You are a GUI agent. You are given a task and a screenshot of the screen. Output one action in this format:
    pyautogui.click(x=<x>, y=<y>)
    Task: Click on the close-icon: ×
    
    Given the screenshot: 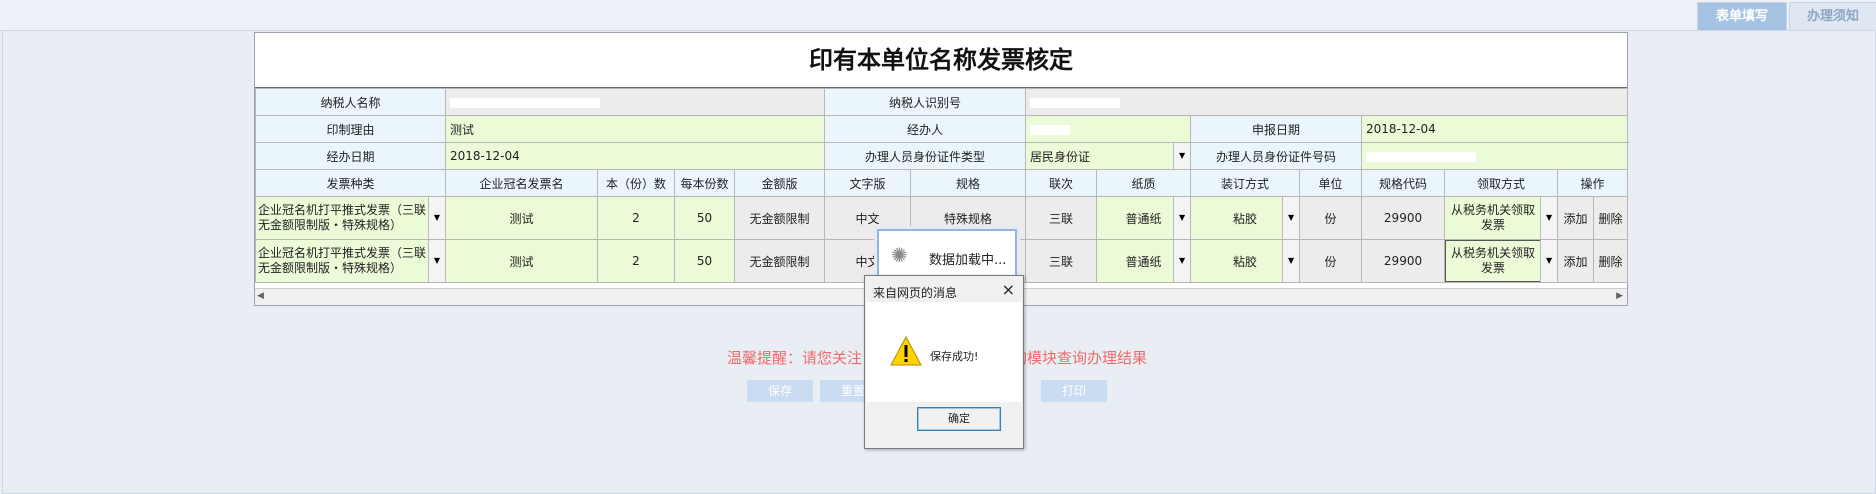 What is the action you would take?
    pyautogui.click(x=1008, y=289)
    